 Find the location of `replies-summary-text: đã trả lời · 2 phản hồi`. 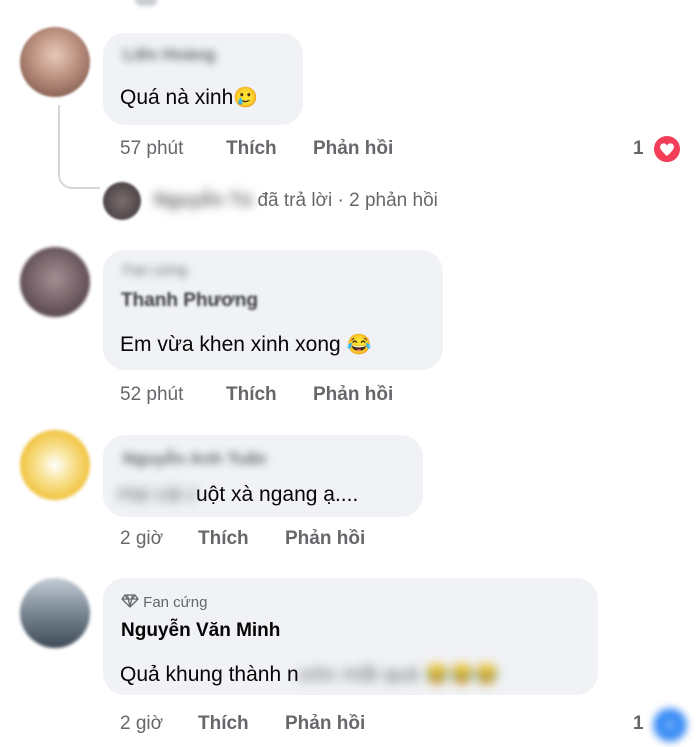

replies-summary-text: đã trả lời · 2 phản hồi is located at coordinates (347, 200).